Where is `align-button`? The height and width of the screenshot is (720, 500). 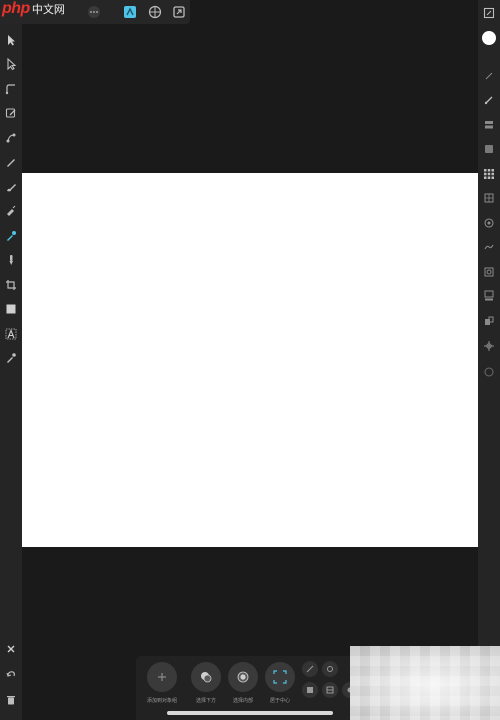 align-button is located at coordinates (310, 669).